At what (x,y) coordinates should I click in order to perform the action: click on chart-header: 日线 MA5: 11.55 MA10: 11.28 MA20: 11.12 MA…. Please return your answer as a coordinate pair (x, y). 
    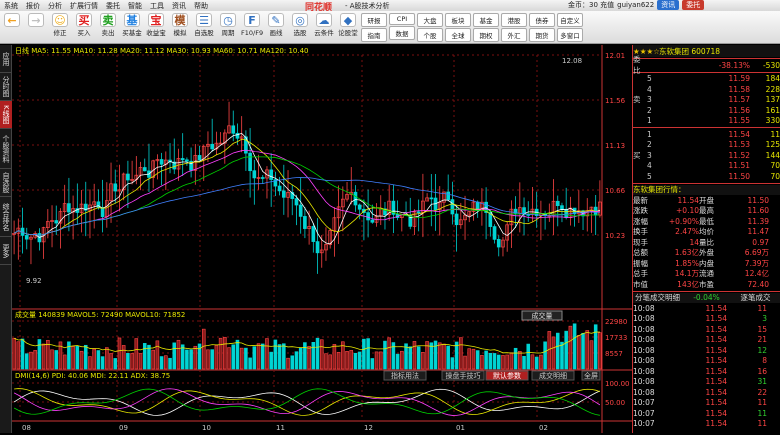
    Looking at the image, I should click on (162, 50).